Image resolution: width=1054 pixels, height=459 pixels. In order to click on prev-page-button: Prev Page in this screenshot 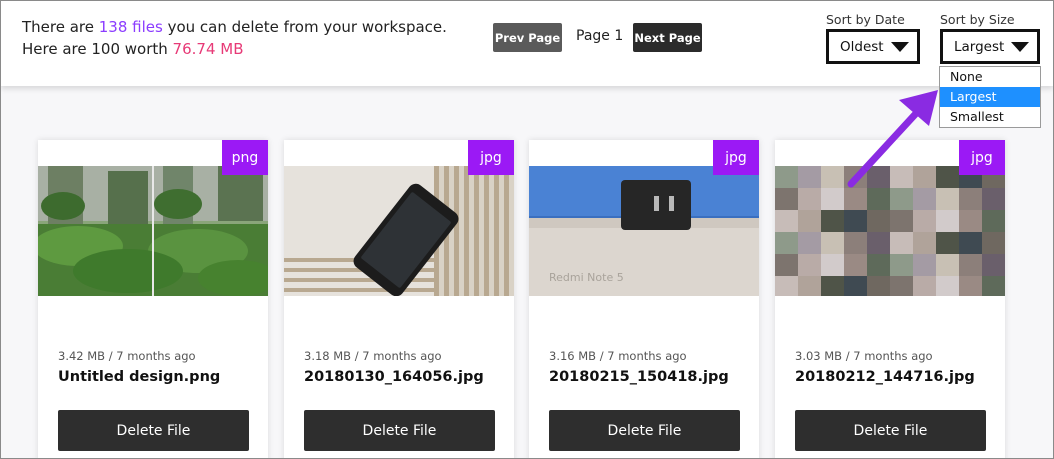, I will do `click(527, 37)`.